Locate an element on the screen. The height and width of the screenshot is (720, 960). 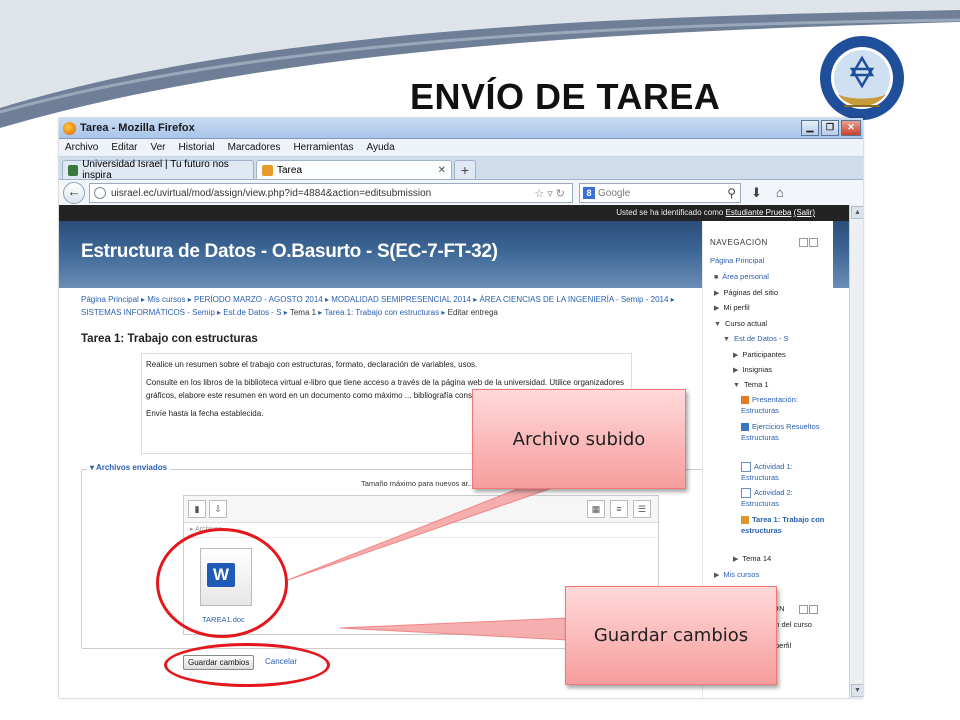
login-prefix: Usted se ha identificado como is located at coordinates (670, 212).